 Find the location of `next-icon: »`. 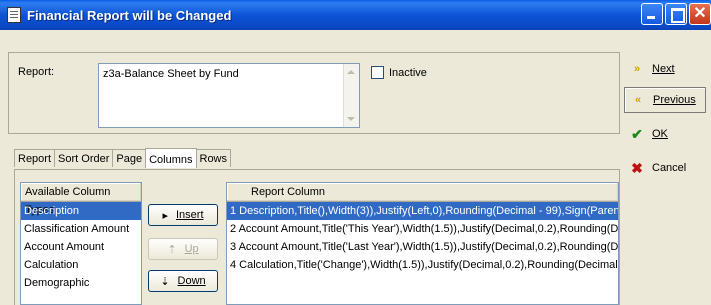

next-icon: » is located at coordinates (637, 69).